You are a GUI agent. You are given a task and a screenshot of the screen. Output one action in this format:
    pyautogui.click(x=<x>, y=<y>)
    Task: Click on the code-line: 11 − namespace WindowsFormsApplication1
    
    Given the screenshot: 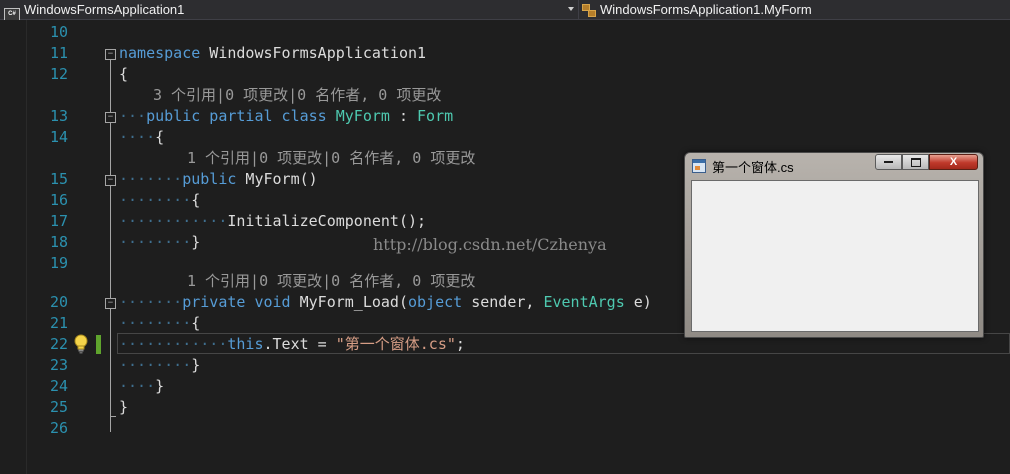 What is the action you would take?
    pyautogui.click(x=505, y=53)
    